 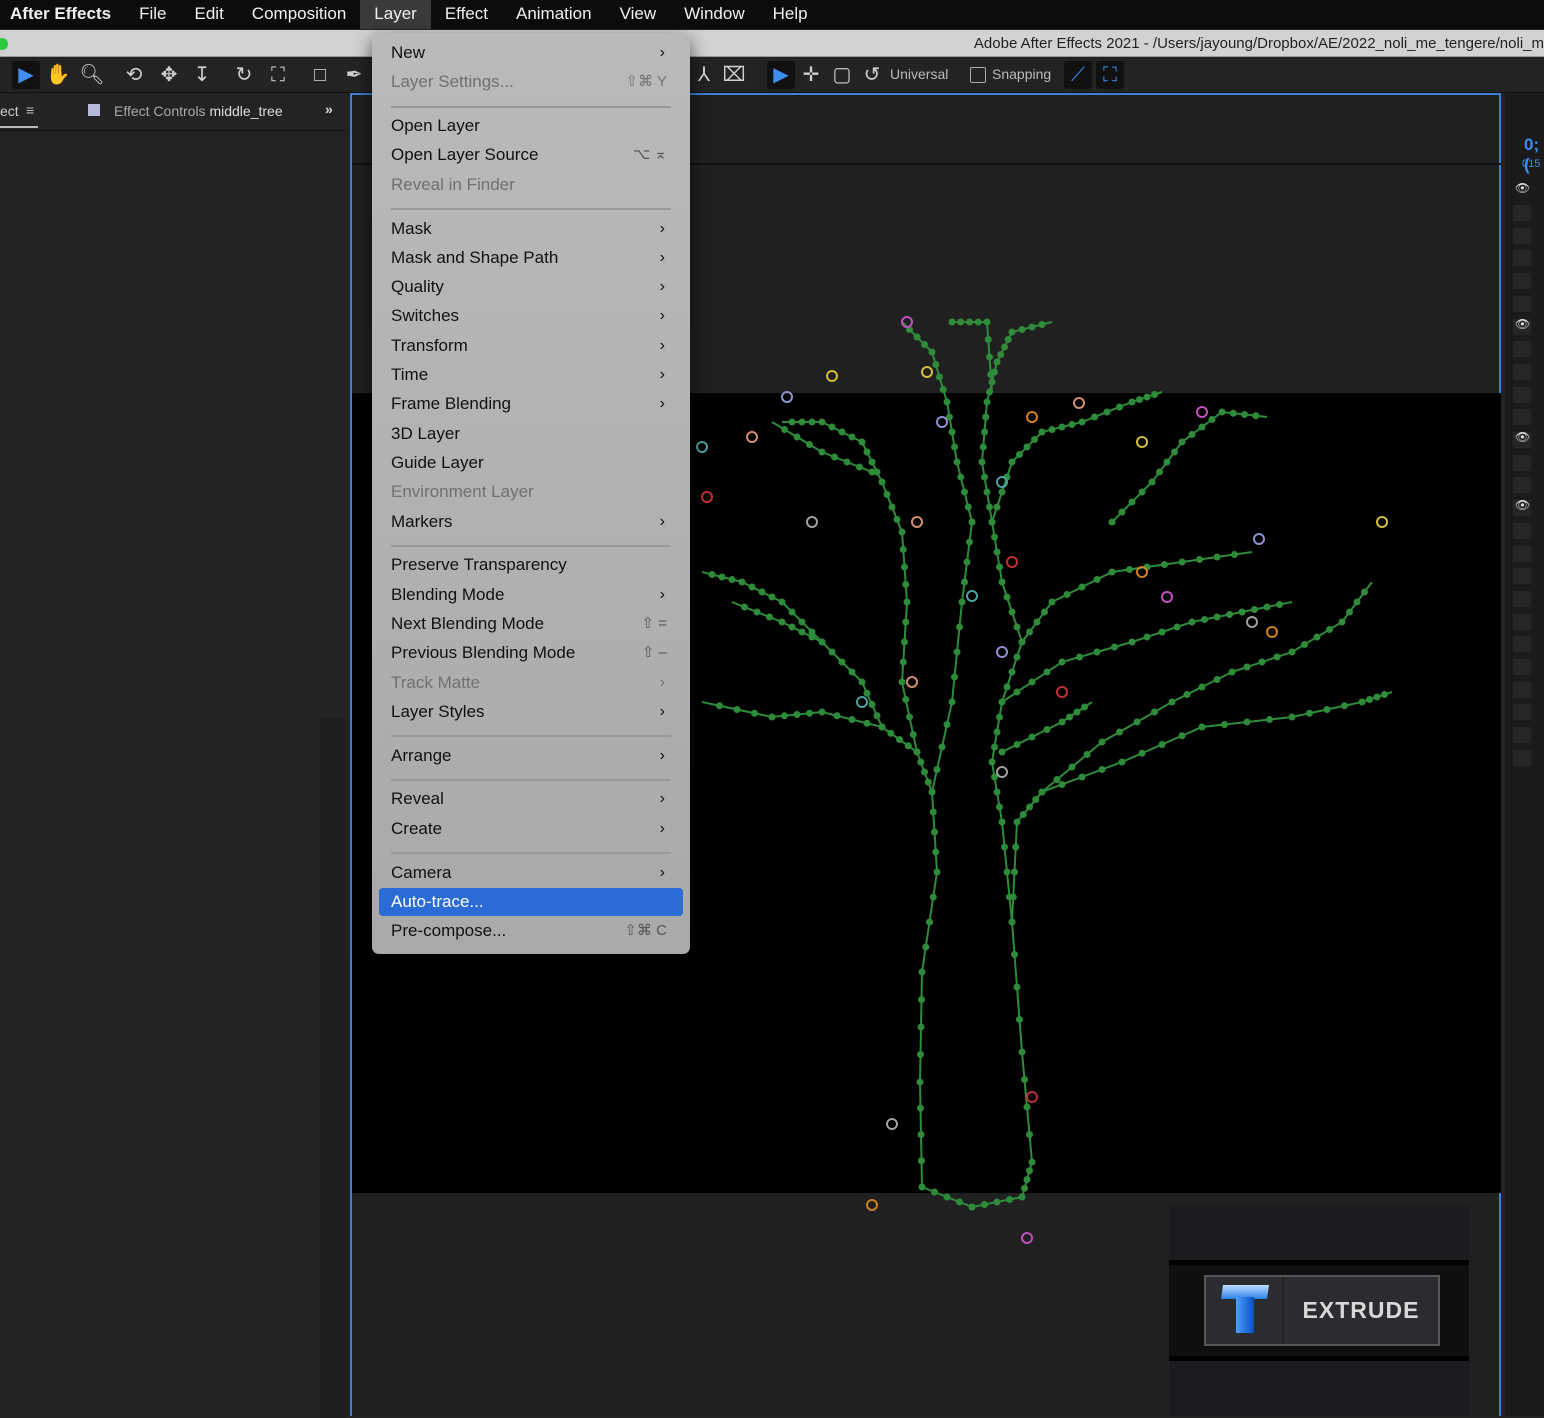 What do you see at coordinates (134, 75) in the screenshot?
I see `orbit-camera-tool-icon: ⟲` at bounding box center [134, 75].